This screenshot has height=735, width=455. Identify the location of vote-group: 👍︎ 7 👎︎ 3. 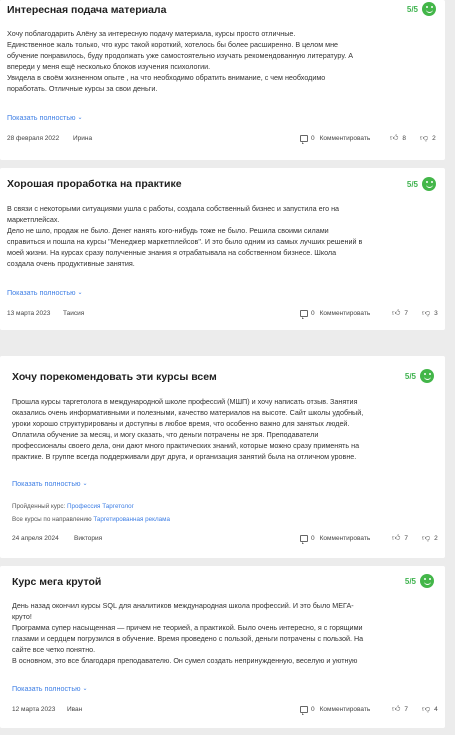
(415, 313).